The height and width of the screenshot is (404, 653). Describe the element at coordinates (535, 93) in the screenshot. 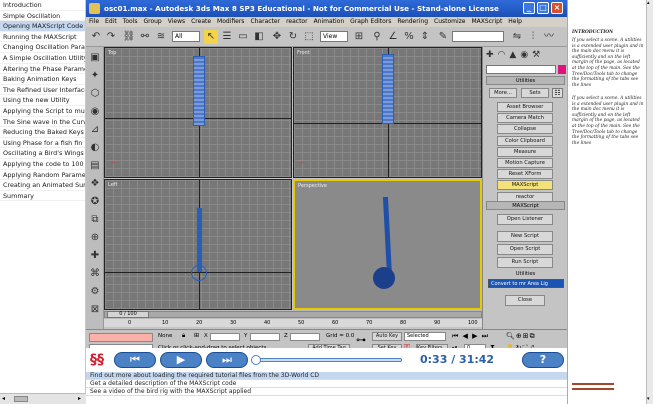

I see `sets-button: Sets` at that location.